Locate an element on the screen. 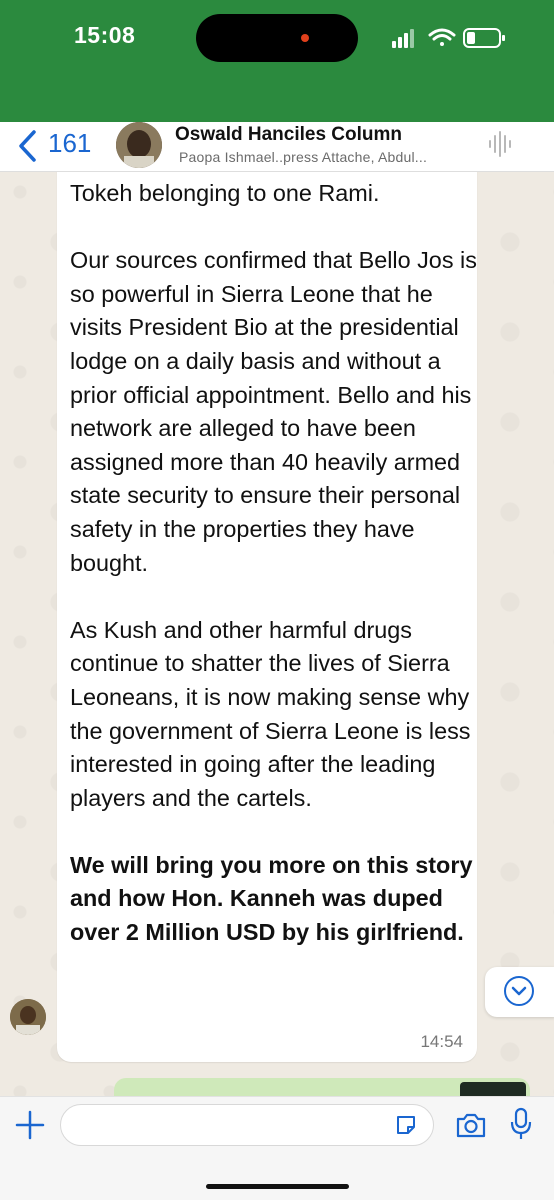  status-icons is located at coordinates (448, 38).